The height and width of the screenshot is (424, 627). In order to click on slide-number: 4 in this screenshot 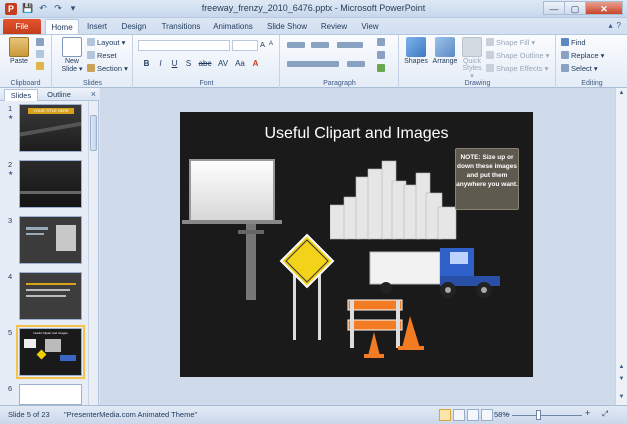, I will do `click(10, 276)`.